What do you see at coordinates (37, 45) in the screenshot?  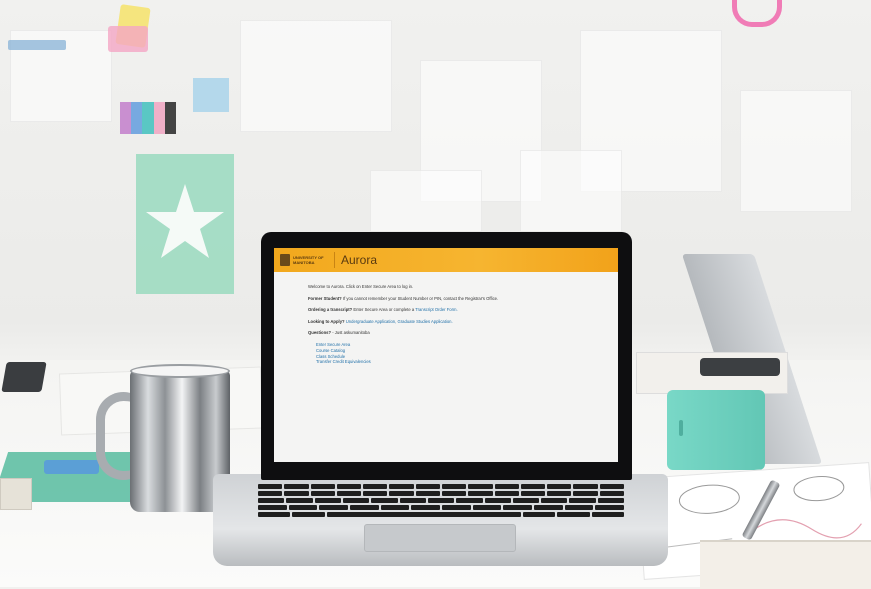 I see `wall-blue-strip` at bounding box center [37, 45].